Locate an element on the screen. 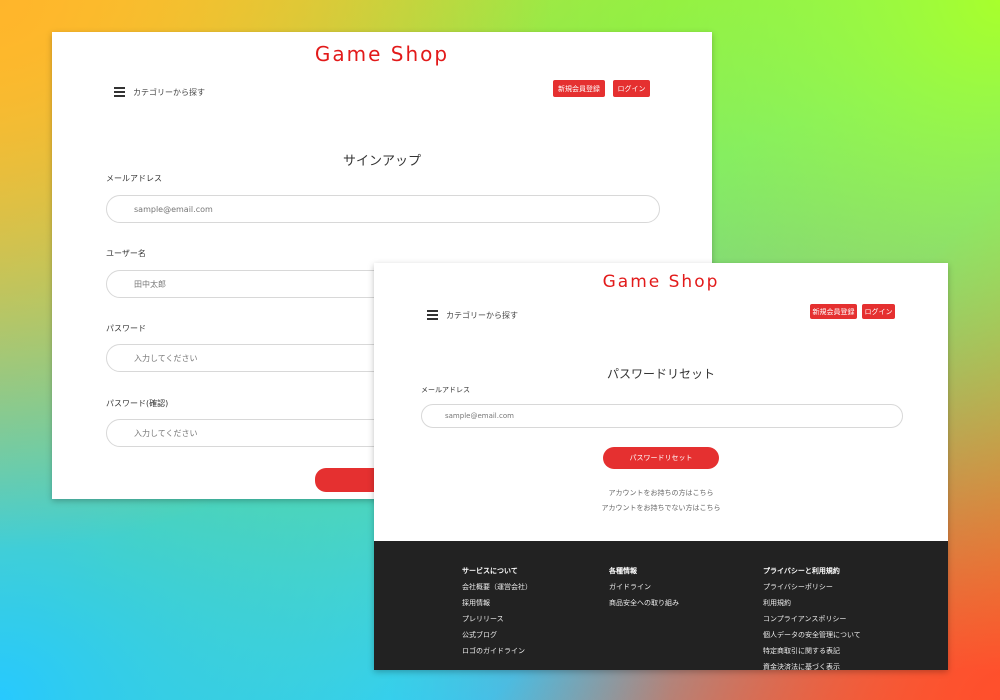 The width and height of the screenshot is (1000, 700). signup-link: アカウントをお持ちでない方はこちら is located at coordinates (661, 508).